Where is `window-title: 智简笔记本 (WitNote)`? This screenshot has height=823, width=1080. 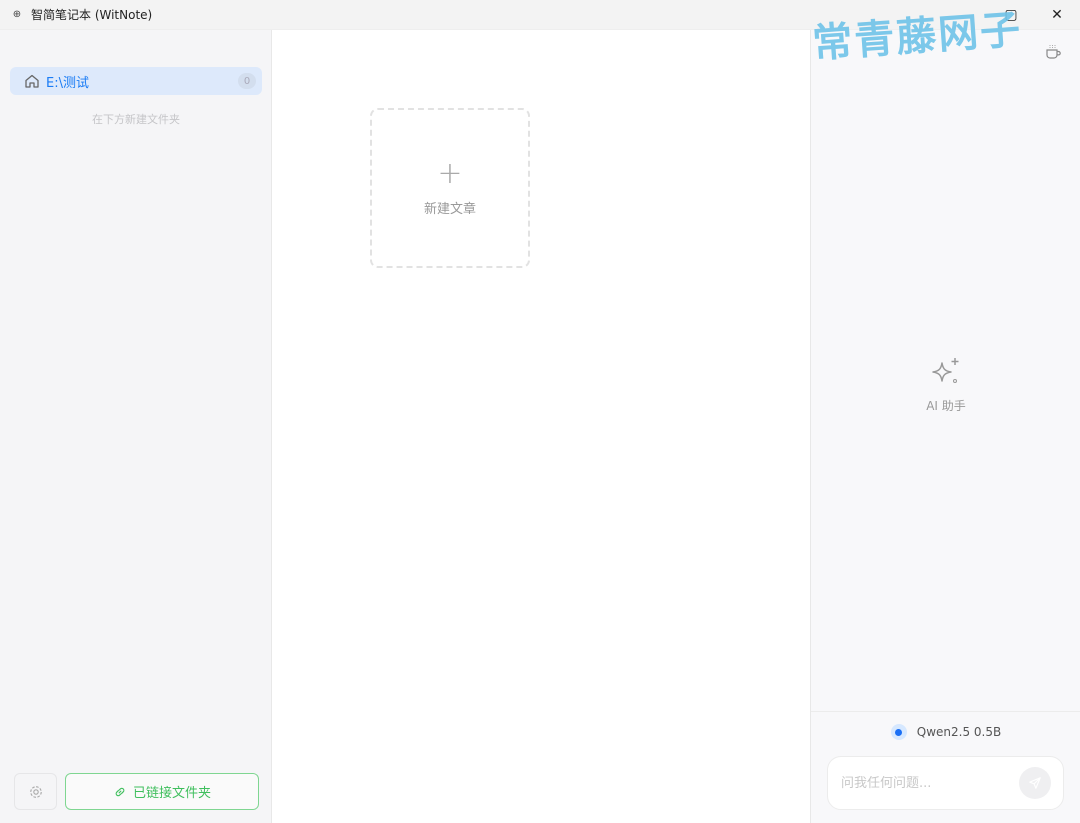 window-title: 智简笔记本 (WitNote) is located at coordinates (92, 15).